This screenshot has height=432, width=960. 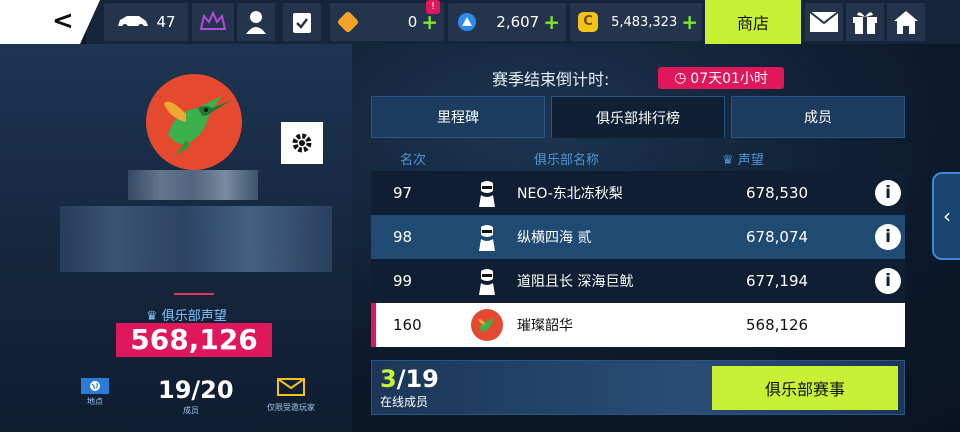 What do you see at coordinates (638, 325) in the screenshot?
I see `leaderboard-row-own-club: 160 璀璨韶华 568,126` at bounding box center [638, 325].